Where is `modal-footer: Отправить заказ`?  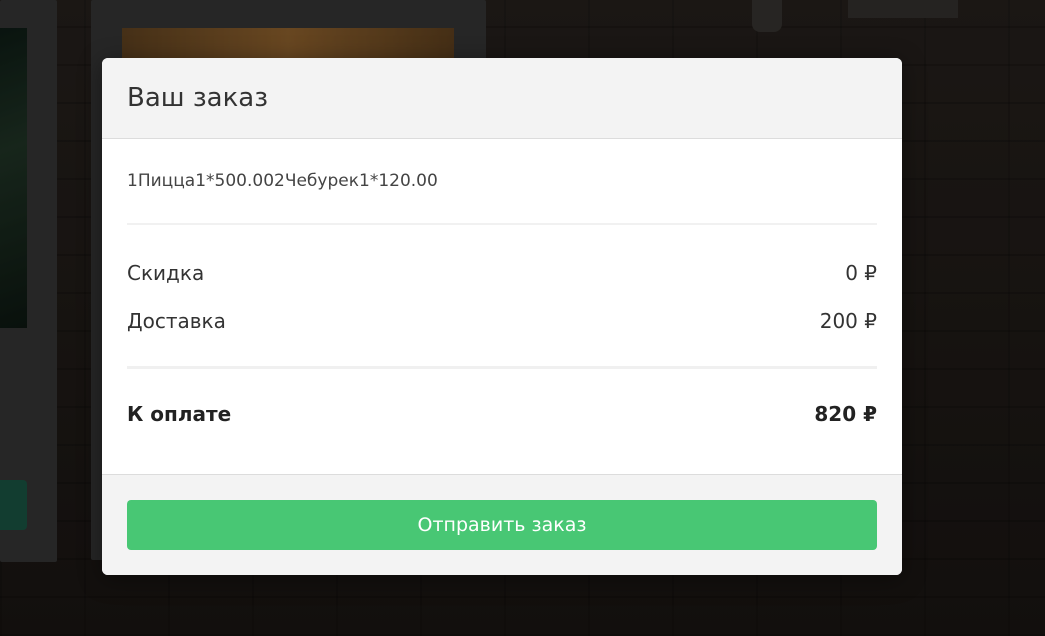
modal-footer: Отправить заказ is located at coordinates (502, 524).